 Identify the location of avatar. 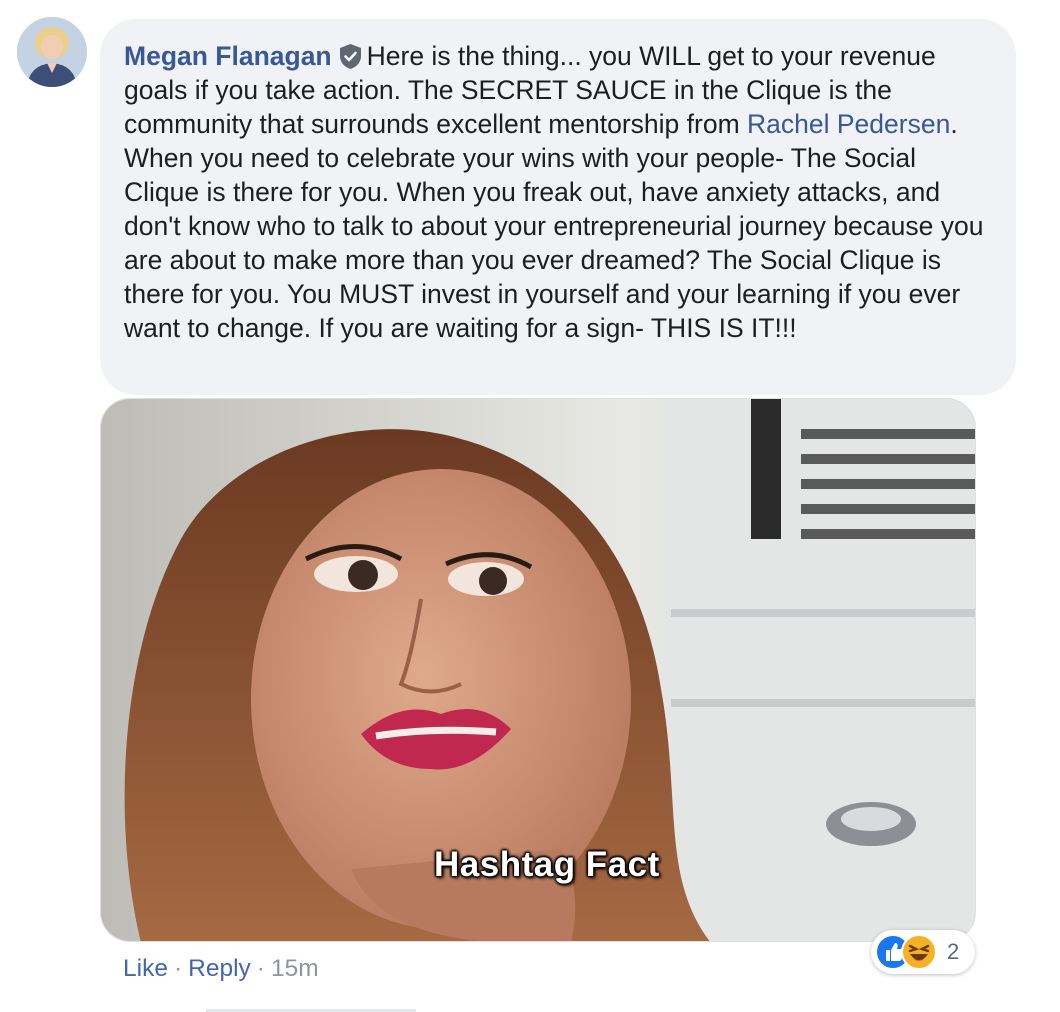
(52, 52).